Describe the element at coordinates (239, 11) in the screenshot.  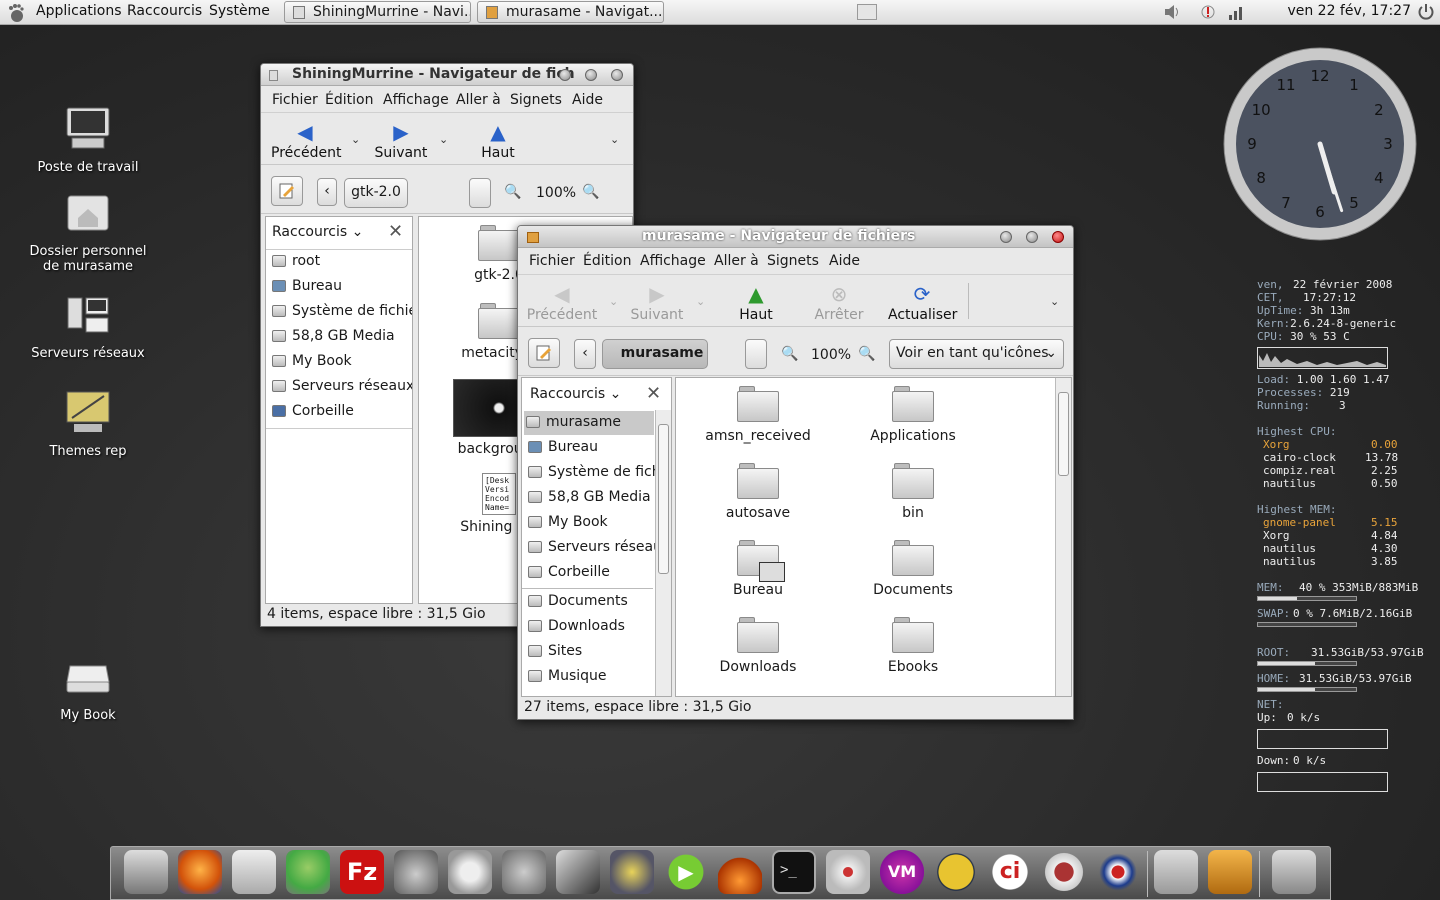
I see `menu-systeme: Système` at that location.